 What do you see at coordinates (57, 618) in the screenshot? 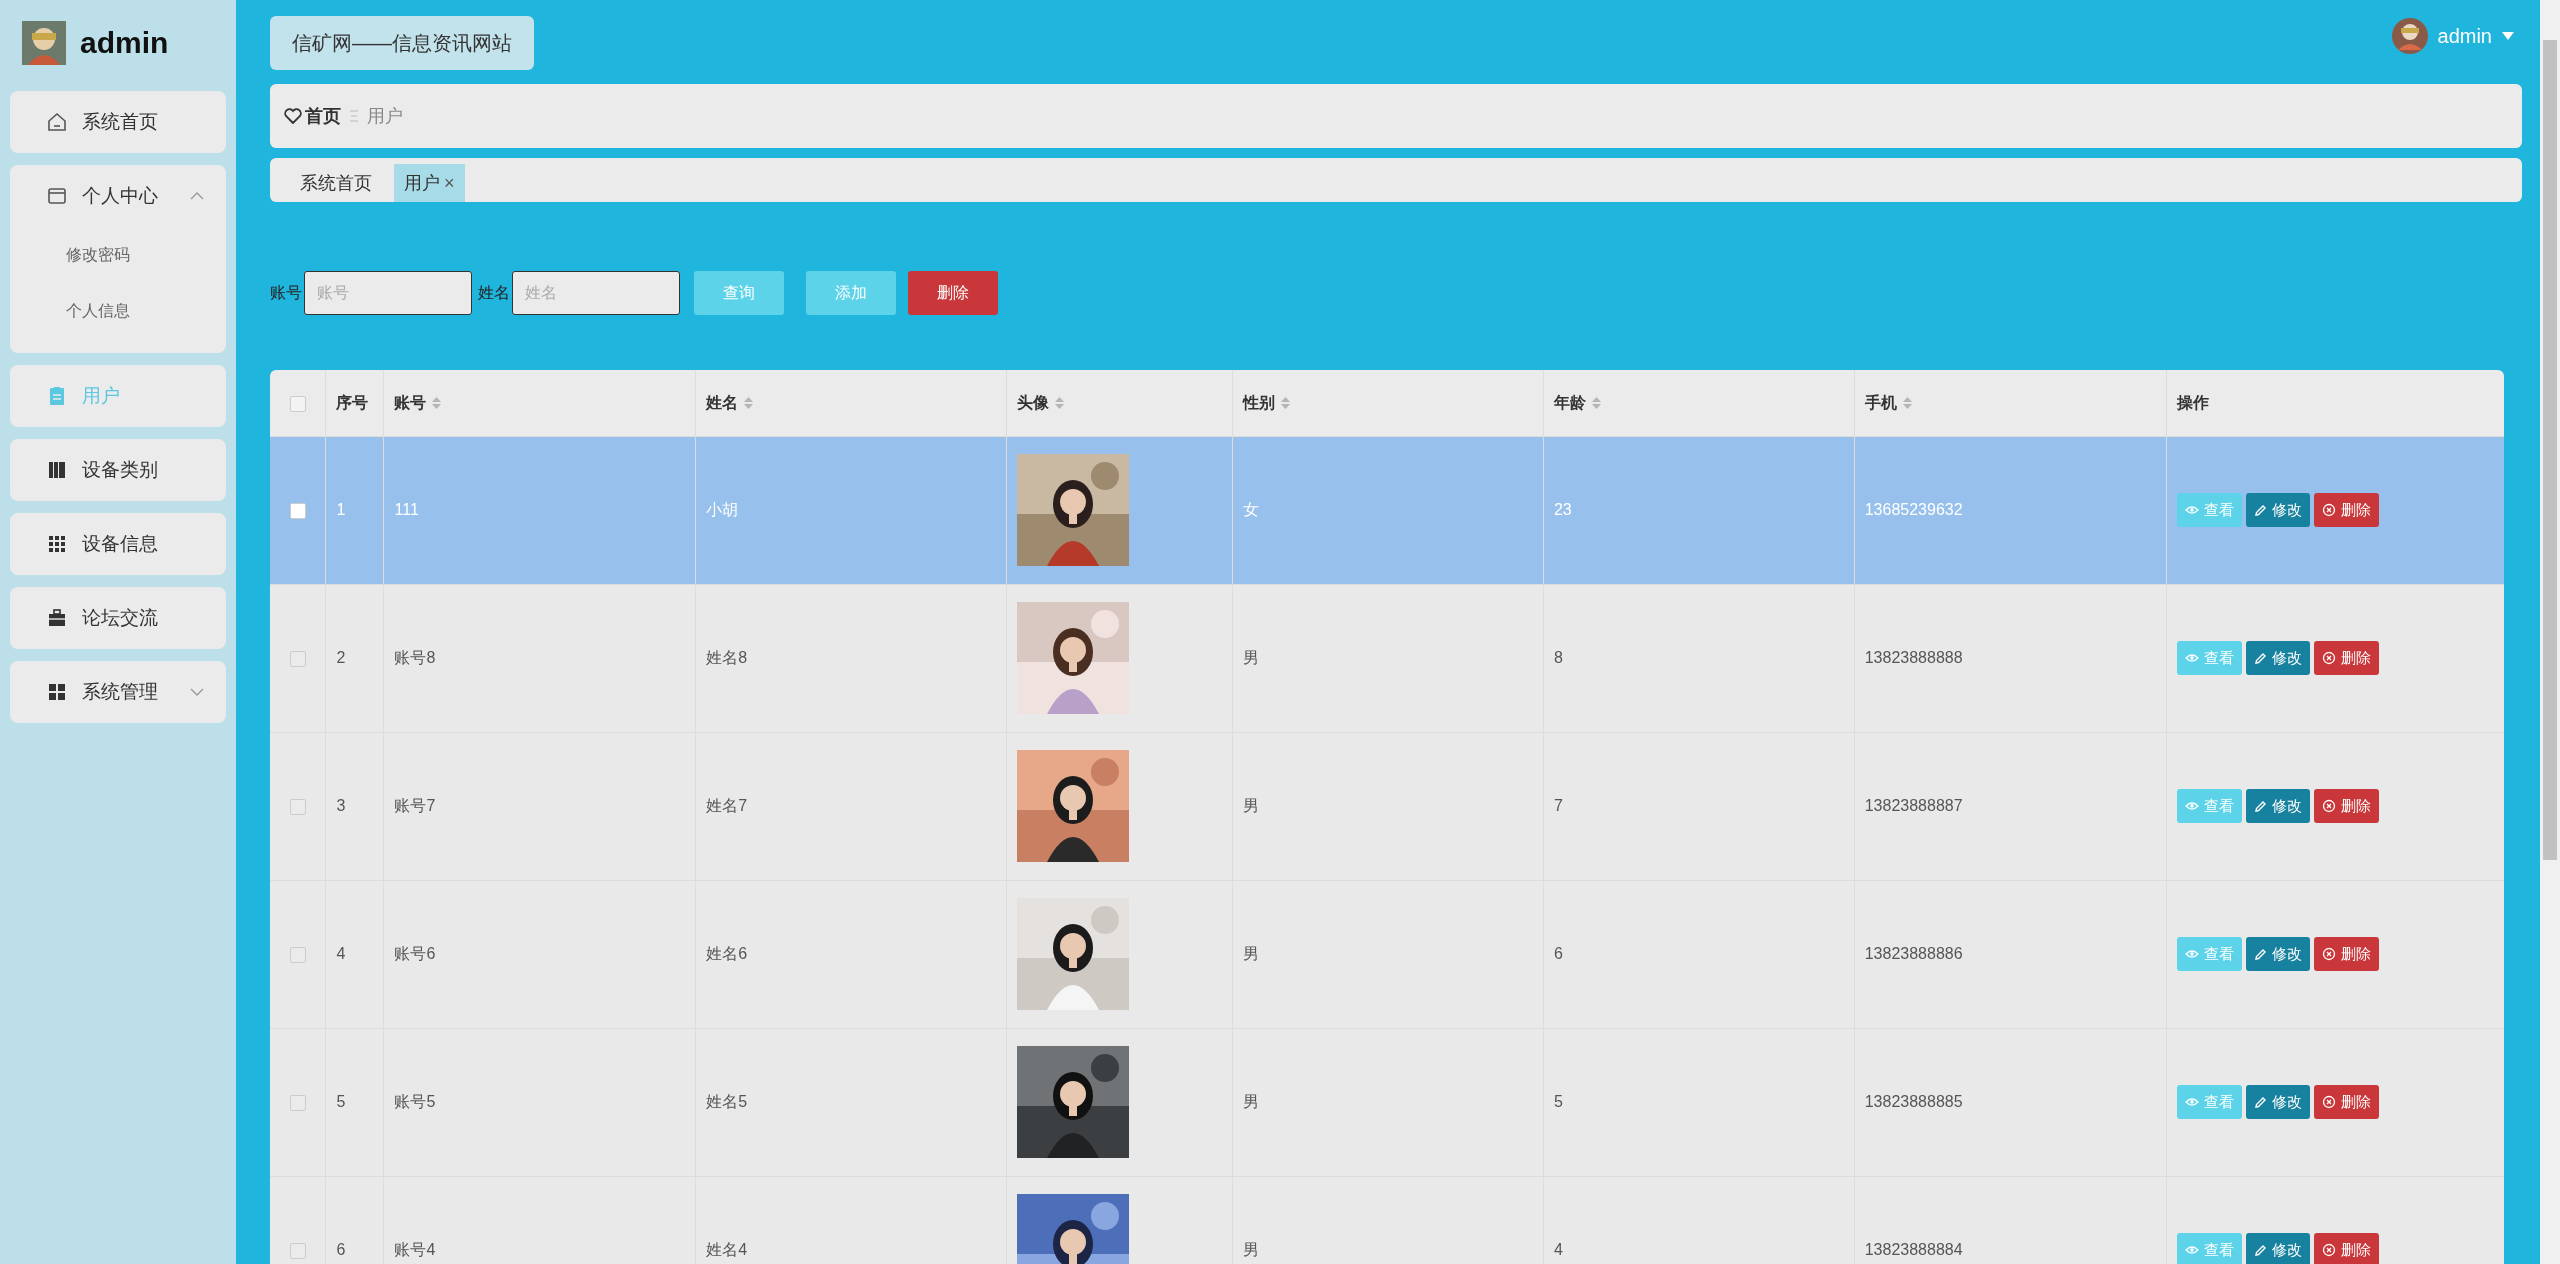
I see `briefcase-icon` at bounding box center [57, 618].